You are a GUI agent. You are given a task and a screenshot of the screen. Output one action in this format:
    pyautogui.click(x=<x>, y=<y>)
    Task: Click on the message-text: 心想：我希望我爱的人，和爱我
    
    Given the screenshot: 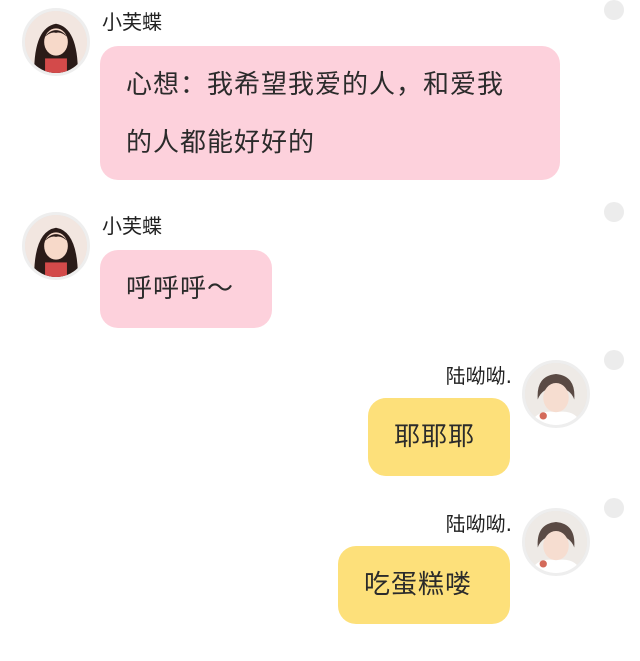 What is the action you would take?
    pyautogui.click(x=315, y=85)
    